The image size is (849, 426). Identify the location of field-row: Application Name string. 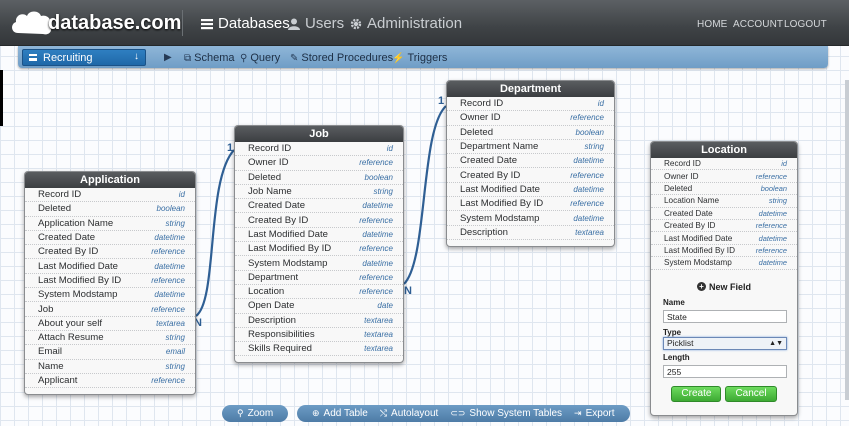
(110, 224).